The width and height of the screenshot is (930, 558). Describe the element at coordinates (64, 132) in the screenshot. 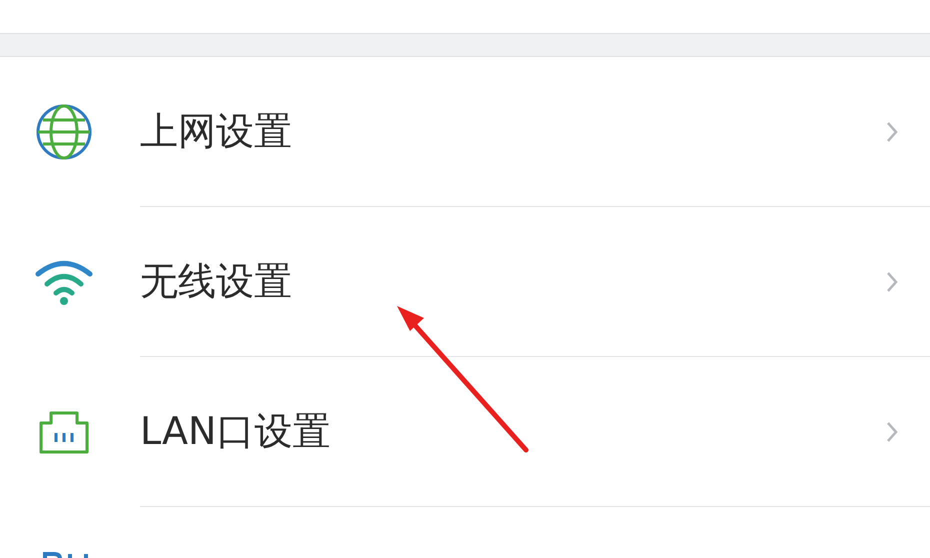

I see `globe-icon` at that location.